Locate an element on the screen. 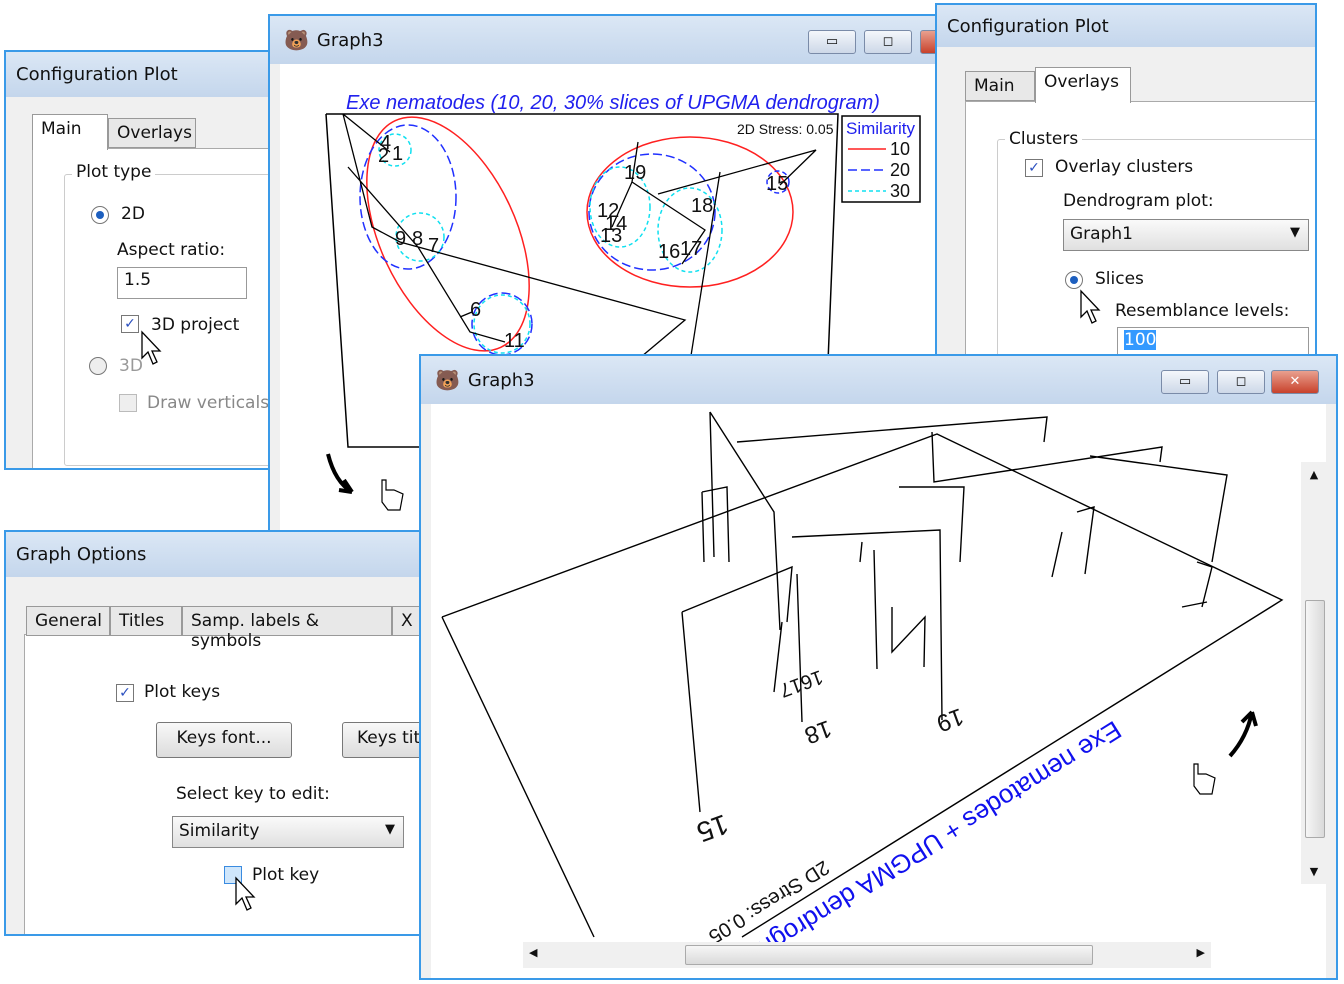 The width and height of the screenshot is (1344, 984). horizontal-scrollbar: ◀ ▶ is located at coordinates (867, 955).